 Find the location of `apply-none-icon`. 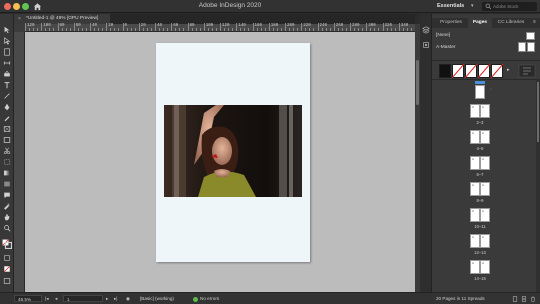

apply-none-icon is located at coordinates (7, 269).